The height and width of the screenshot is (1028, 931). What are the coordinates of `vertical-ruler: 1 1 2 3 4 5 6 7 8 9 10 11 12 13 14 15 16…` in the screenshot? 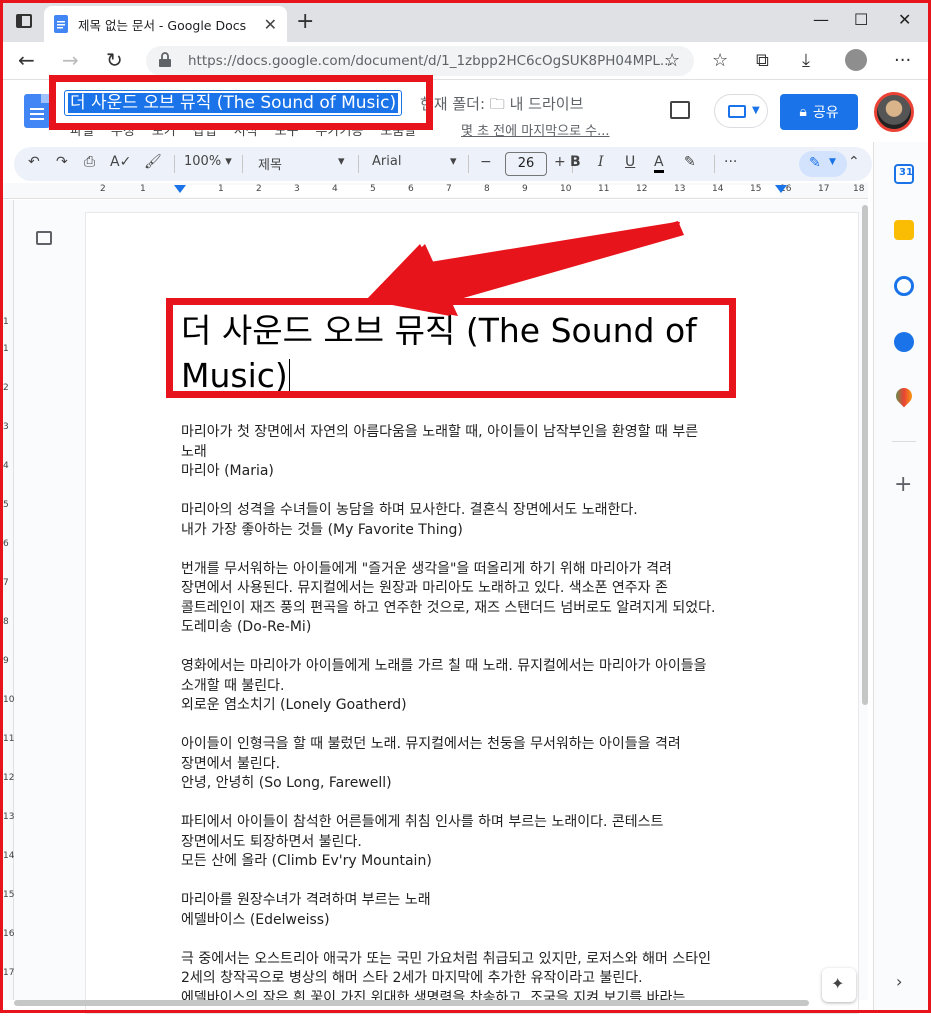 It's located at (7, 600).